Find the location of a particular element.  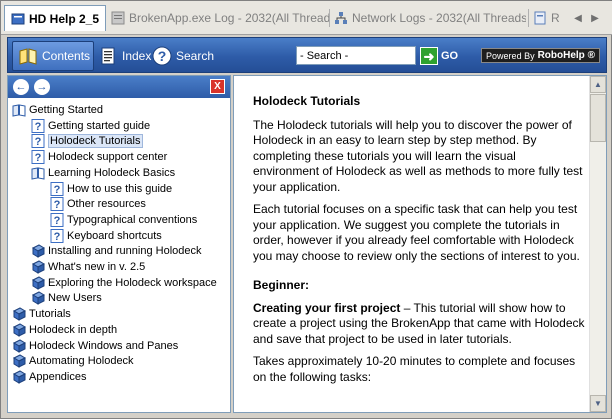

toc-item: Automating Holodeck is located at coordinates (73, 361).